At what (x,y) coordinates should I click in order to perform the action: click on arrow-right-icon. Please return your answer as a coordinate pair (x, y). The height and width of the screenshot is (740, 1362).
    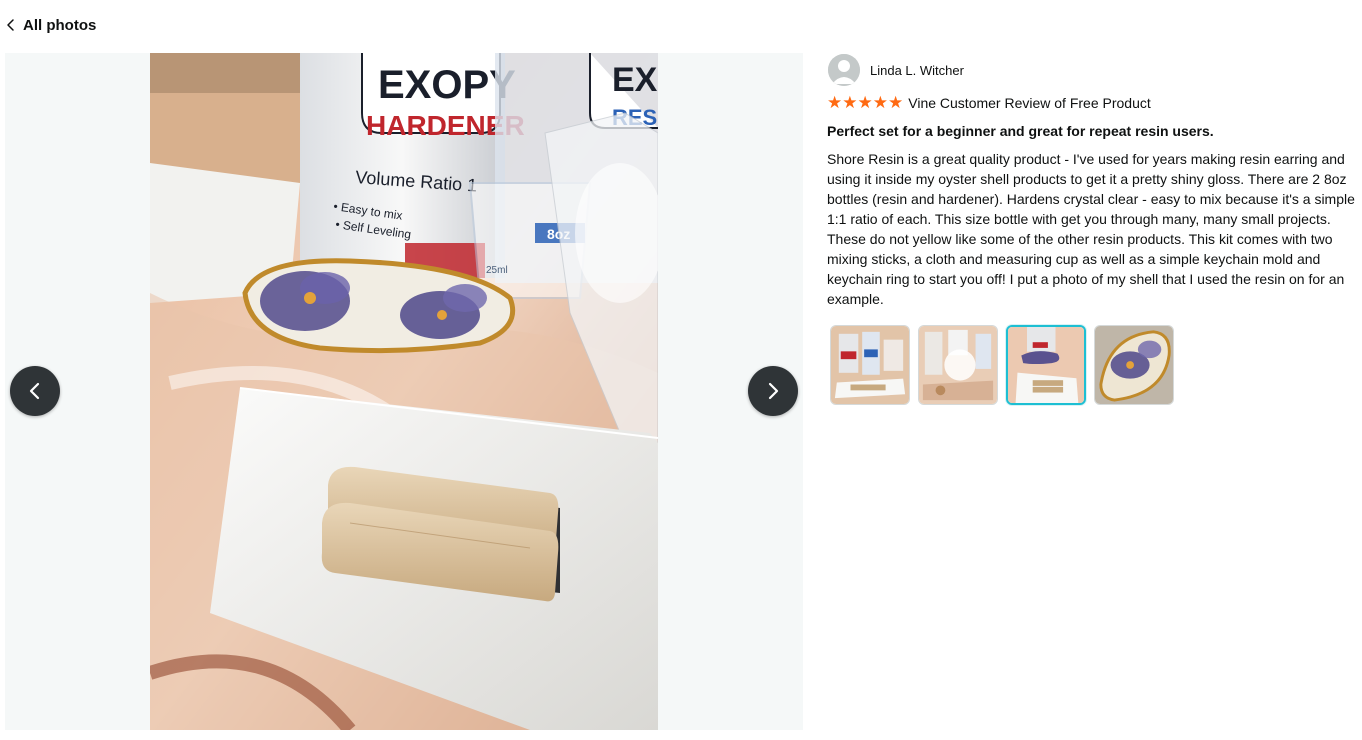
    Looking at the image, I should click on (773, 391).